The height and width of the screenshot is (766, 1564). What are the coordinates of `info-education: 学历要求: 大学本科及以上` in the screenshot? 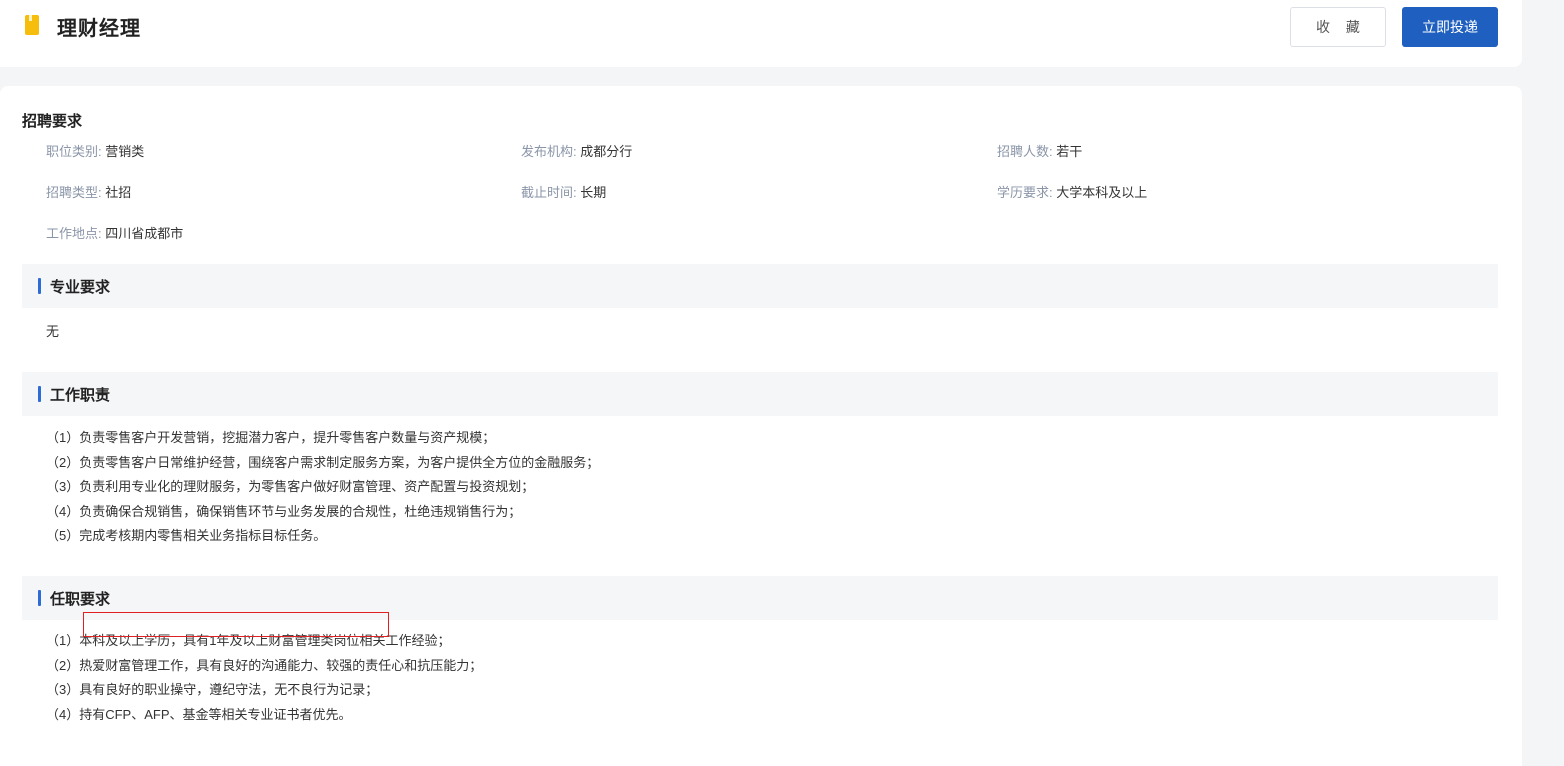 It's located at (1072, 193).